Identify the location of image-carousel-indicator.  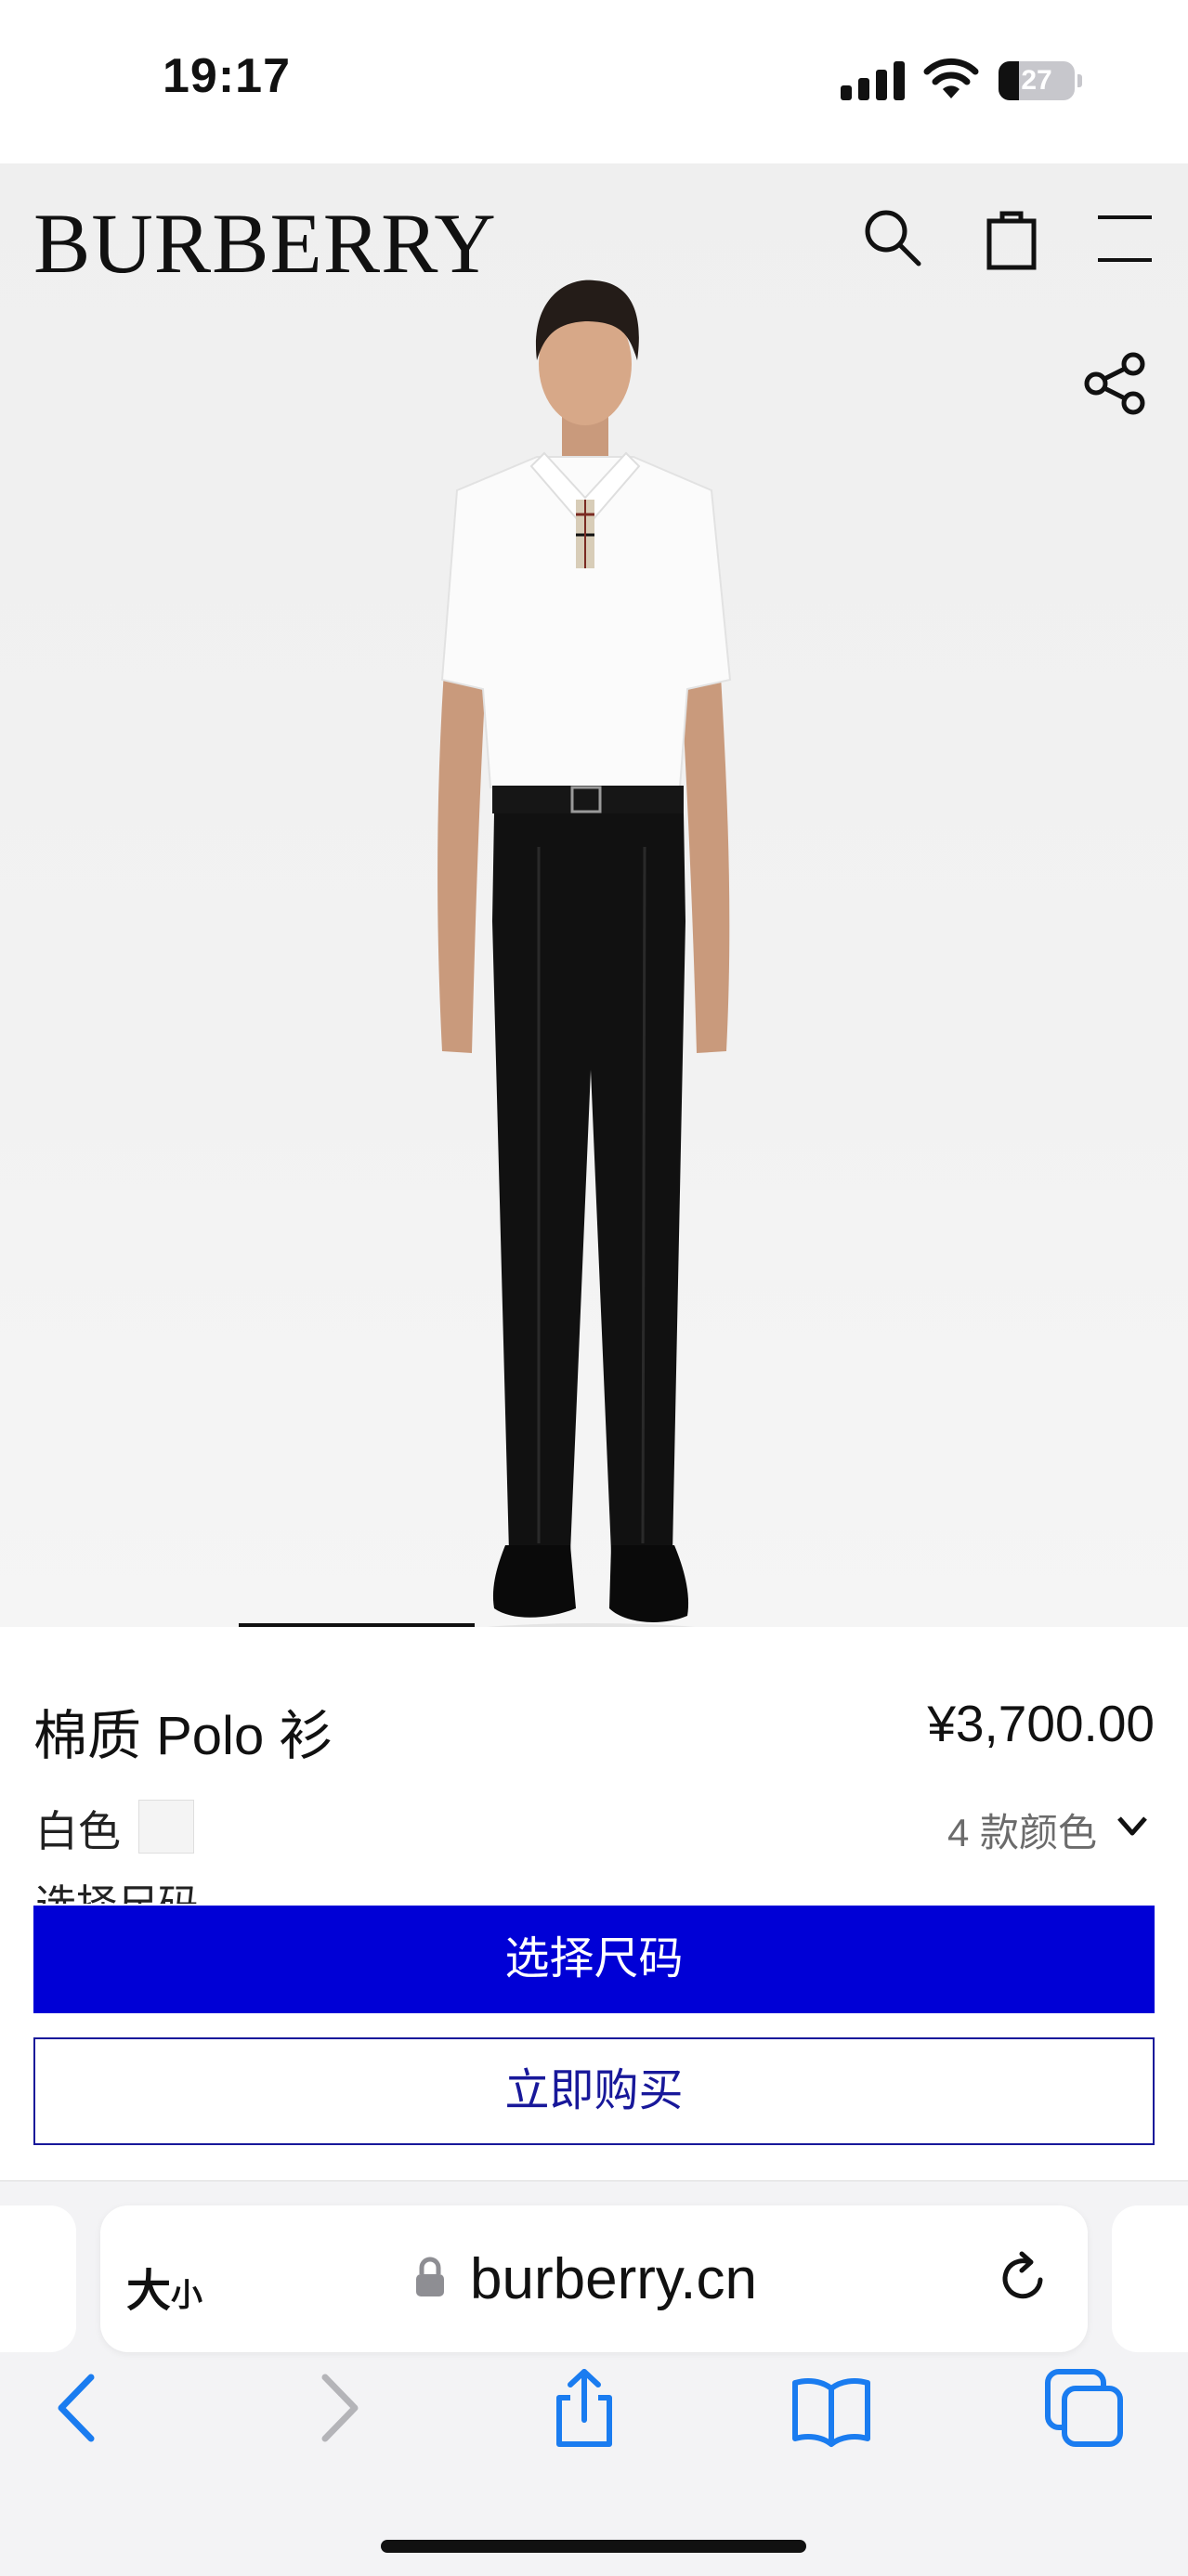
(357, 1625).